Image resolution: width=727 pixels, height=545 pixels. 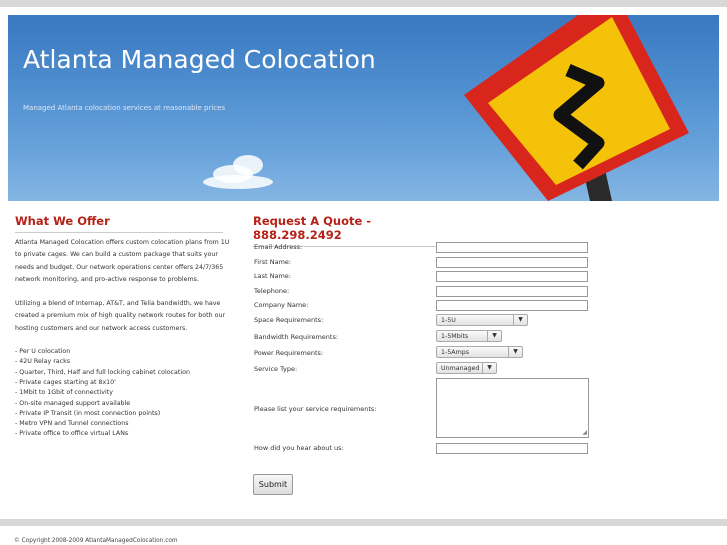 I want to click on list-item: - 42U Relay racks, so click(x=43, y=362).